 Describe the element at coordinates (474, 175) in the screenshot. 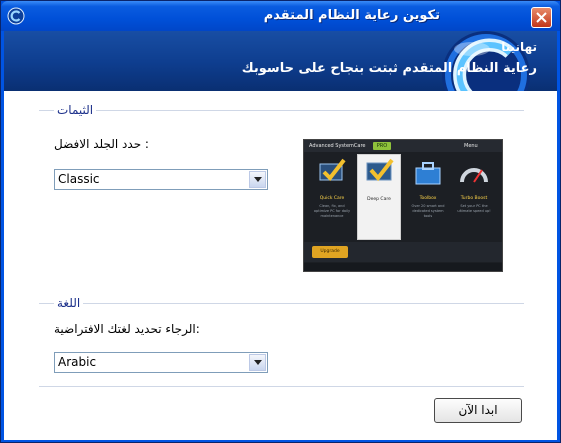

I see `speedometer-icon` at that location.